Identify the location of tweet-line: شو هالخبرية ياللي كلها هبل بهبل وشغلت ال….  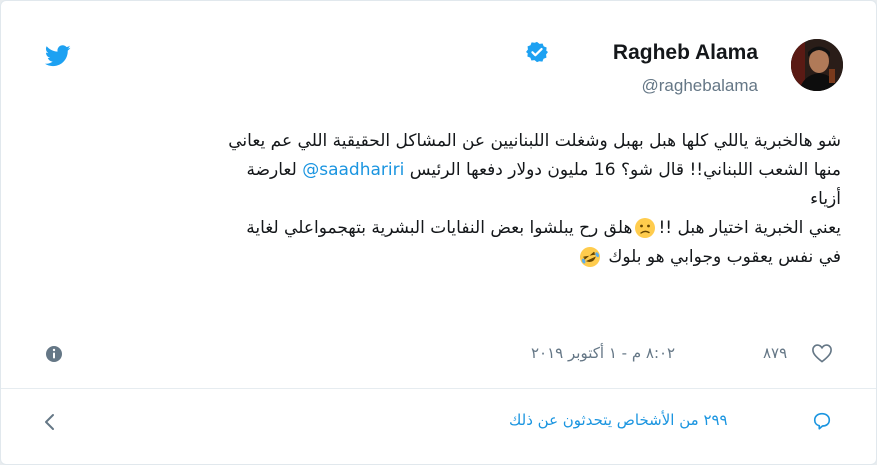
(534, 141).